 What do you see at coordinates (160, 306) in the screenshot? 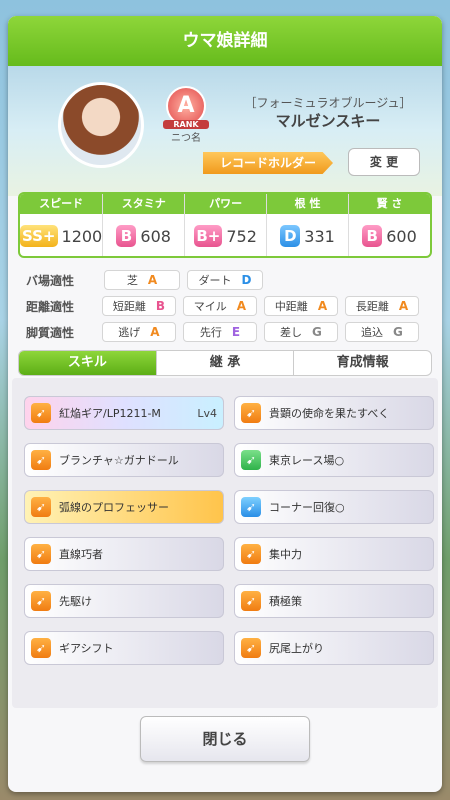
I see `aptitude-grade: B` at bounding box center [160, 306].